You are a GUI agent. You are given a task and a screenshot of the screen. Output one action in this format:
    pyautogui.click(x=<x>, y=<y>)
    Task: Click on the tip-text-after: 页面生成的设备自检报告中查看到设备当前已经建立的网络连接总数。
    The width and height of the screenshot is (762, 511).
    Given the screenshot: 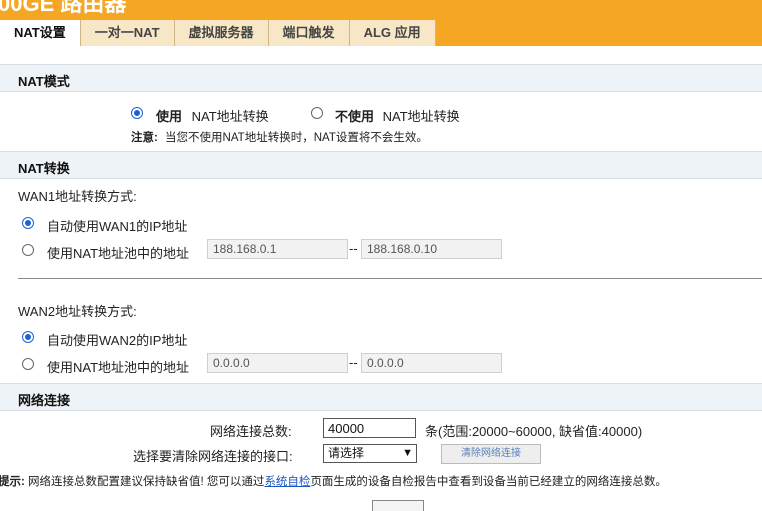 What is the action you would take?
    pyautogui.click(x=488, y=482)
    